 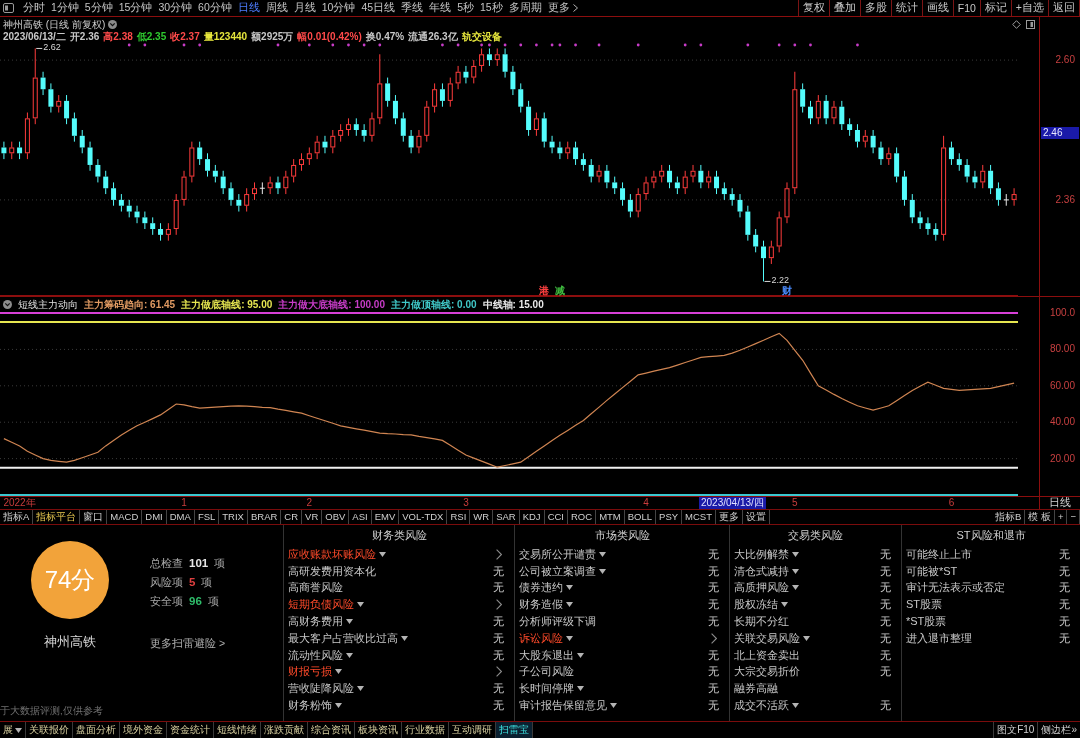 I want to click on indicator-tab: FSL, so click(x=207, y=517).